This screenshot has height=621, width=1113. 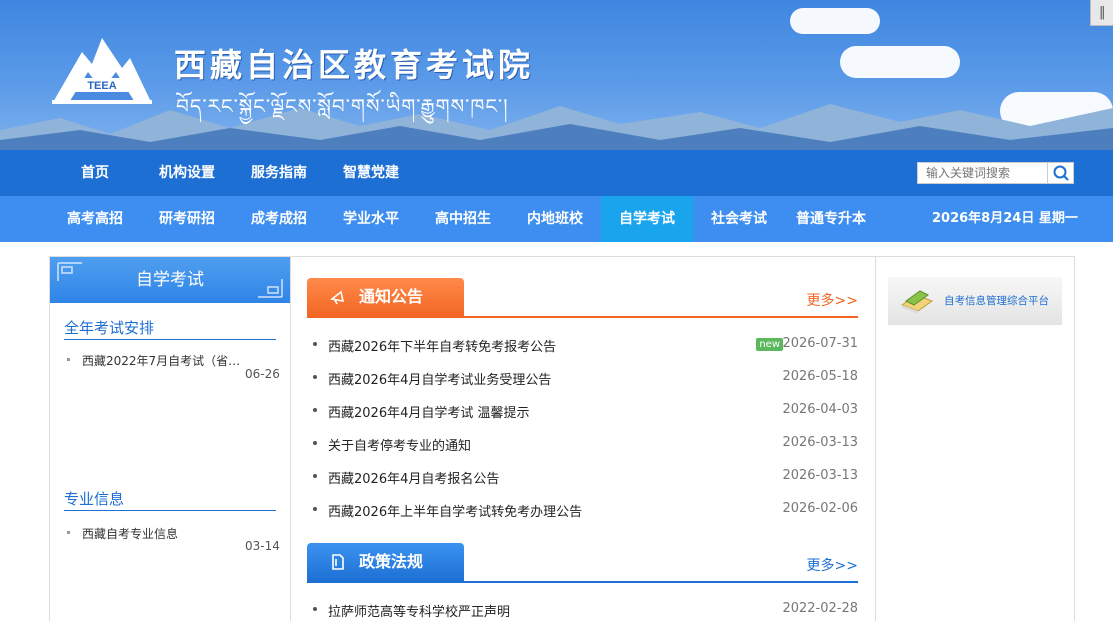 I want to click on scrollbar-handle: ‖, so click(x=1101, y=13).